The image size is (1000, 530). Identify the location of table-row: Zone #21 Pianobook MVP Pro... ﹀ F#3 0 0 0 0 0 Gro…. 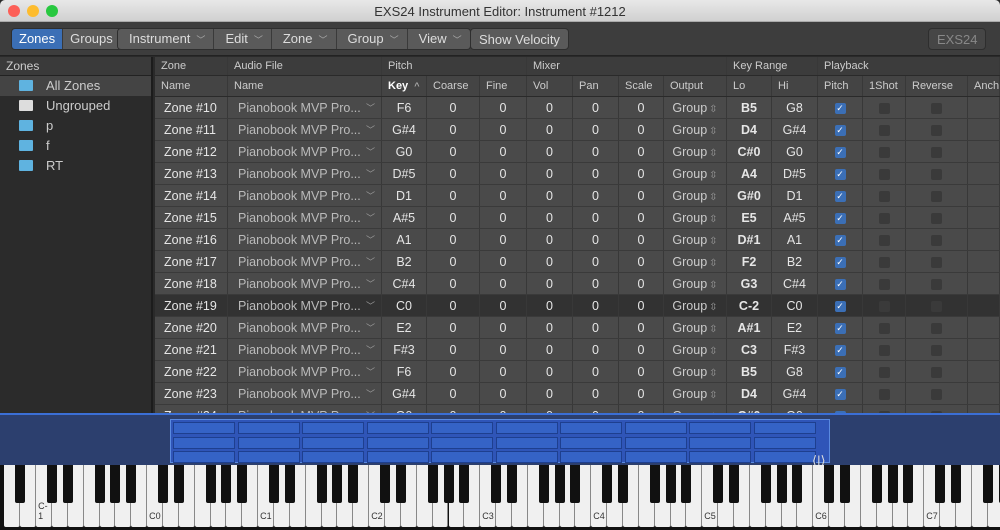
(577, 350).